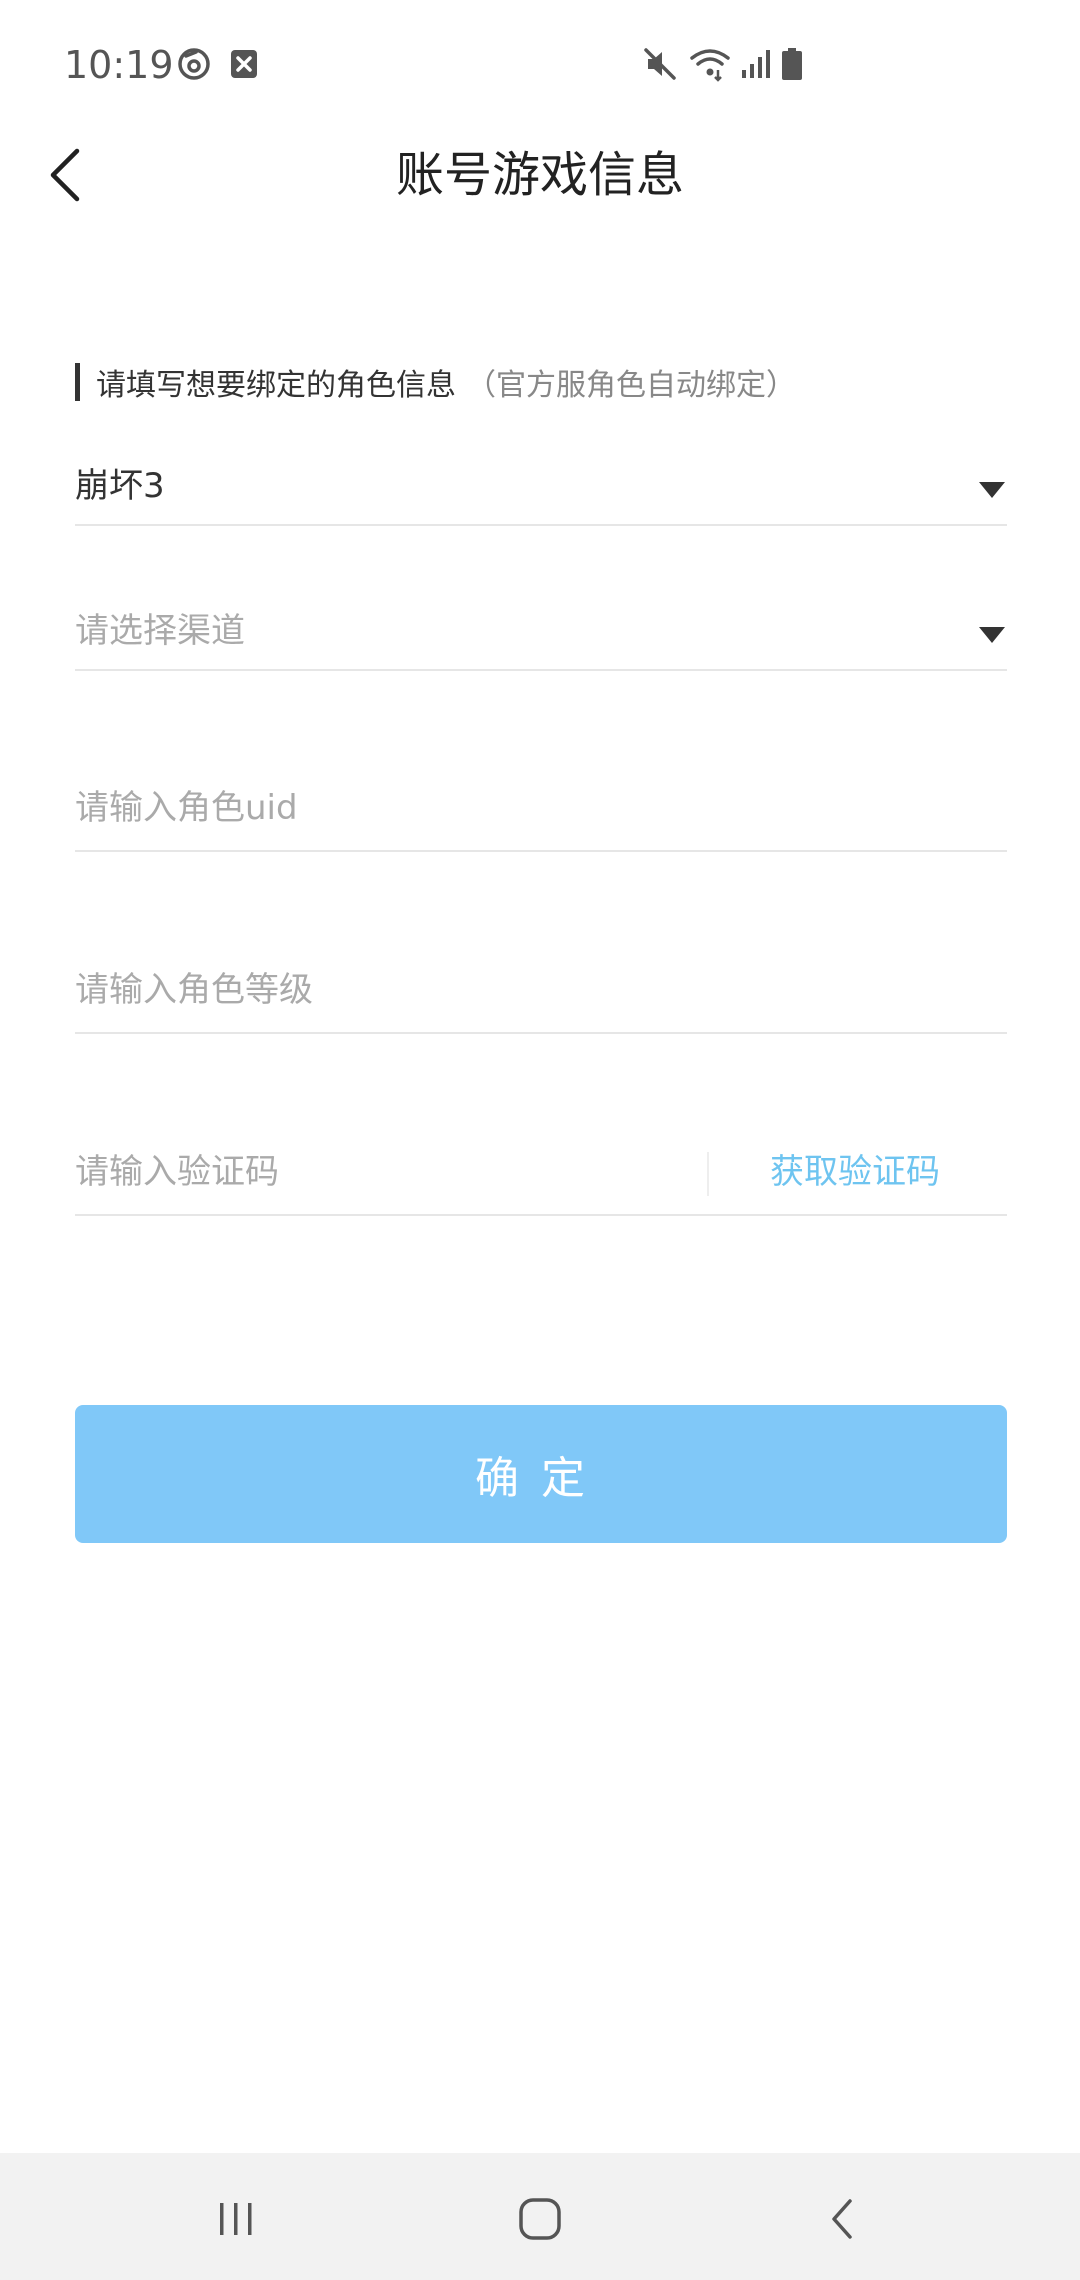 Image resolution: width=1080 pixels, height=2280 pixels. What do you see at coordinates (194, 64) in the screenshot?
I see `netease-icon` at bounding box center [194, 64].